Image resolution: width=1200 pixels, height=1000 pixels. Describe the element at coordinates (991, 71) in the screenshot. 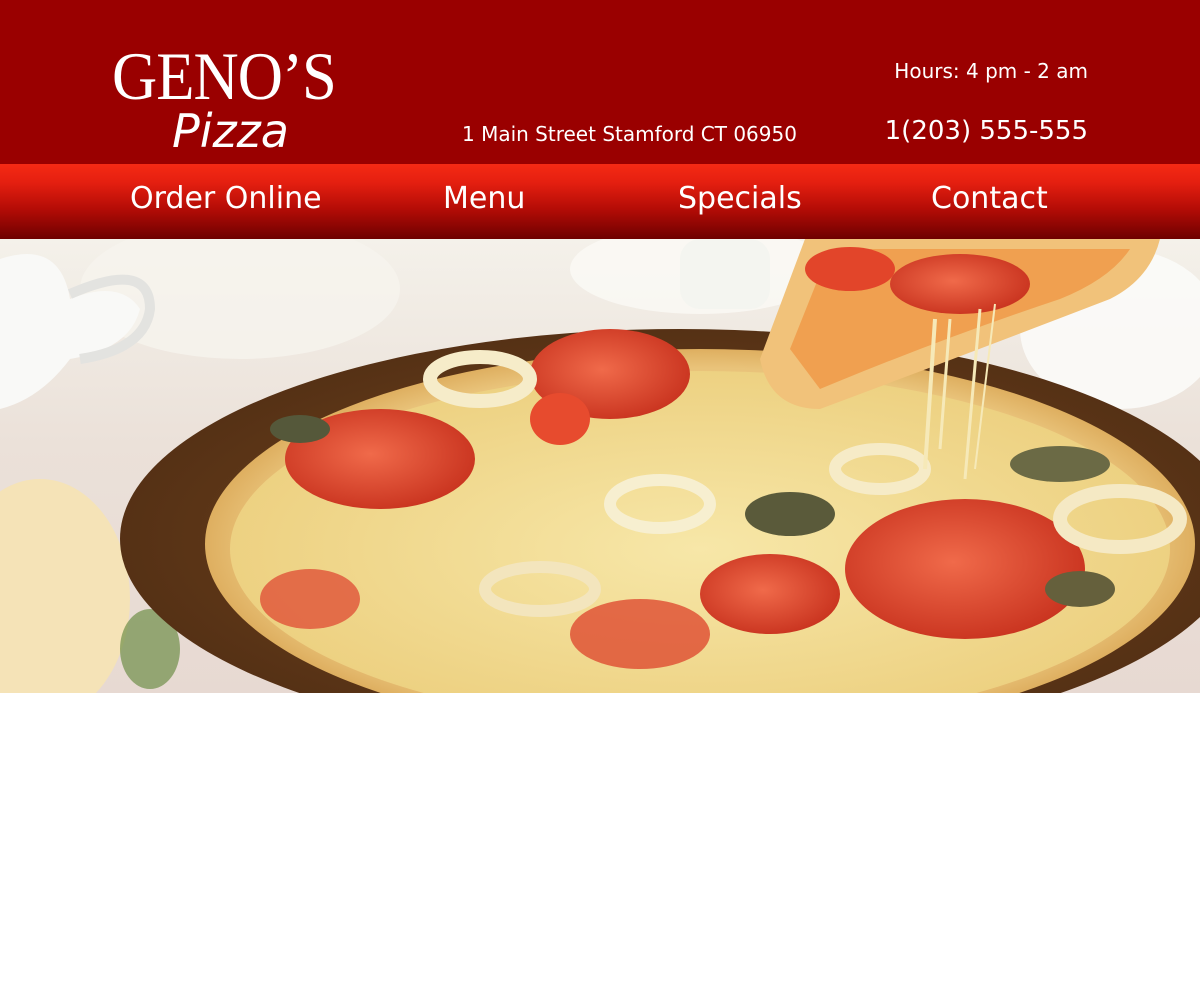

I see `hours-text: Hours: 4 pm - 2 am` at that location.